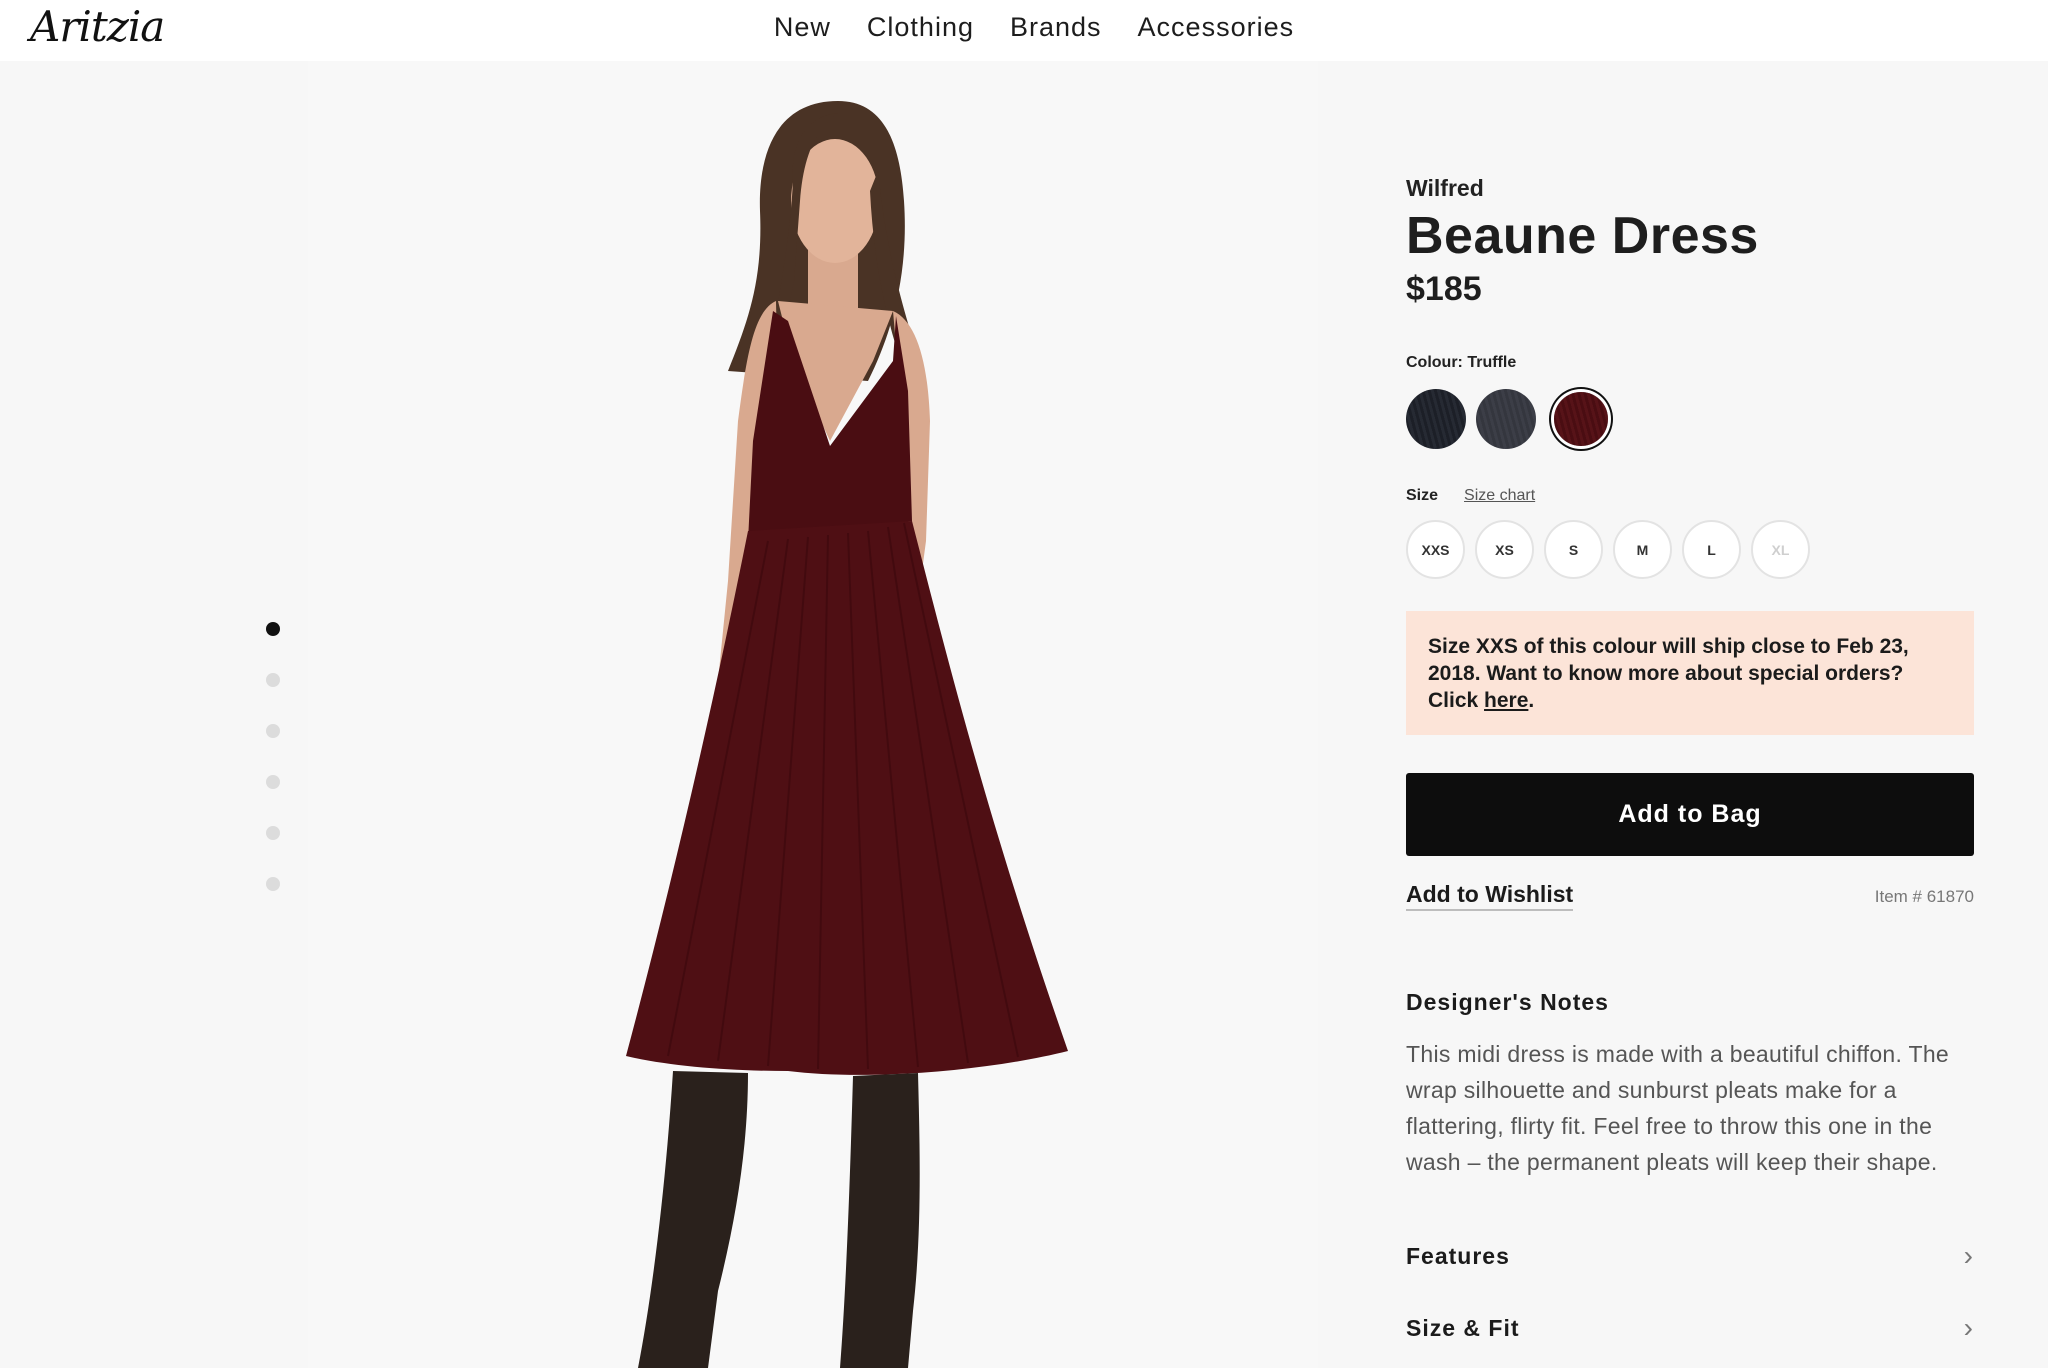  I want to click on size-m-button: M, so click(1642, 549).